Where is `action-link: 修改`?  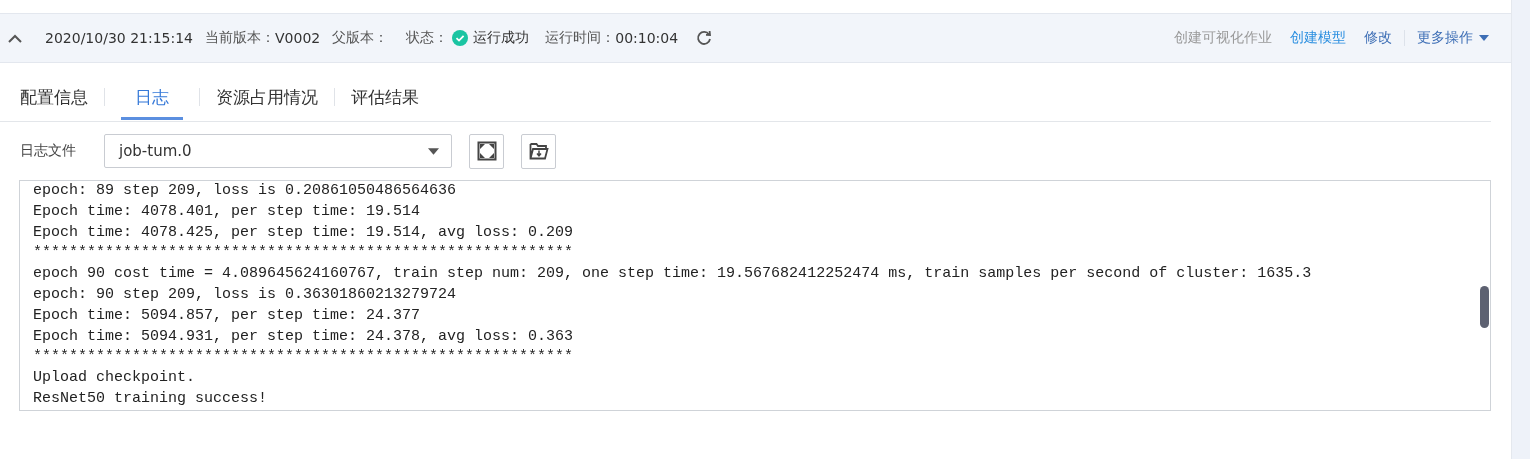 action-link: 修改 is located at coordinates (1378, 38).